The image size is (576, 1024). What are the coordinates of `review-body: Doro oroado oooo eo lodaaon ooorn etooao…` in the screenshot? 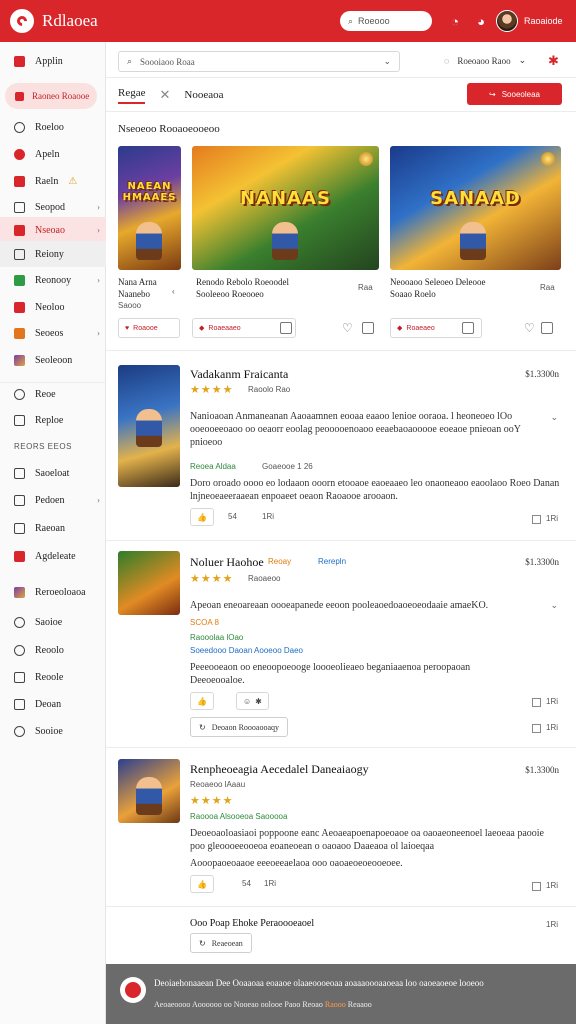 It's located at (375, 490).